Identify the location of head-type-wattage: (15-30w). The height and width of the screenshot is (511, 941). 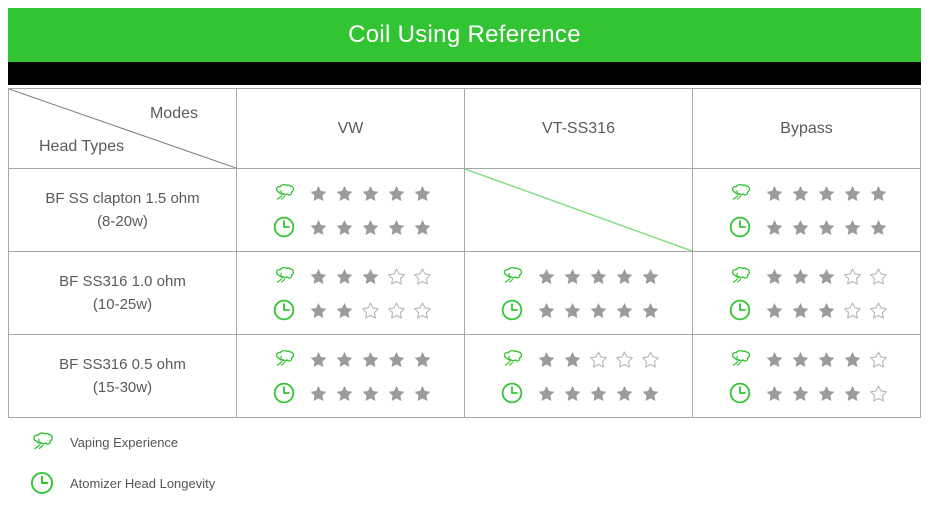
(122, 387).